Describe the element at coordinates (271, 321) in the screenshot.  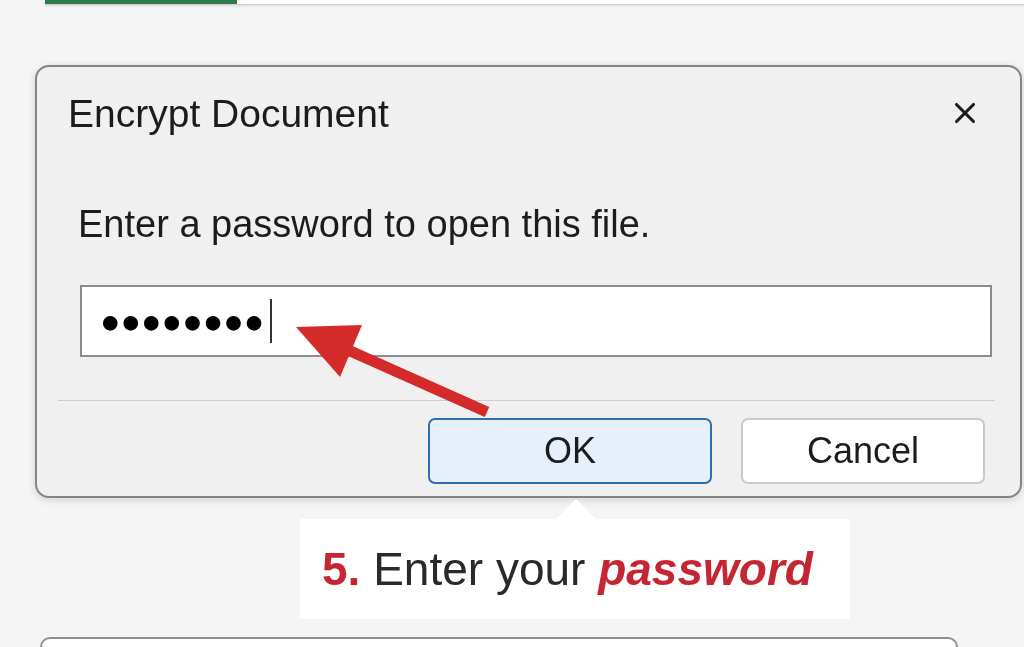
I see `text-cursor` at that location.